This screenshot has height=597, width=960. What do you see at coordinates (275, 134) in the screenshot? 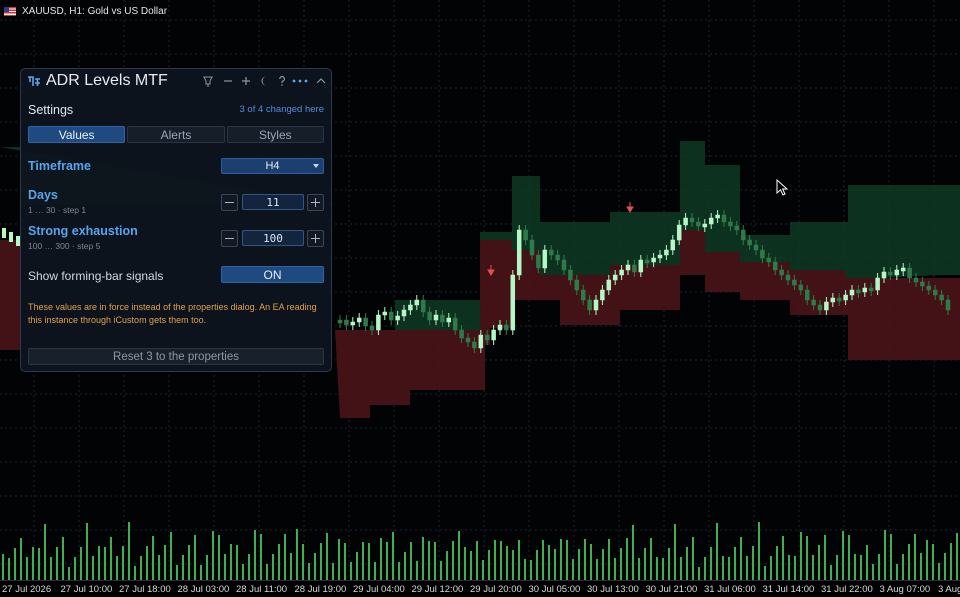
I see `tab-styles: Styles` at bounding box center [275, 134].